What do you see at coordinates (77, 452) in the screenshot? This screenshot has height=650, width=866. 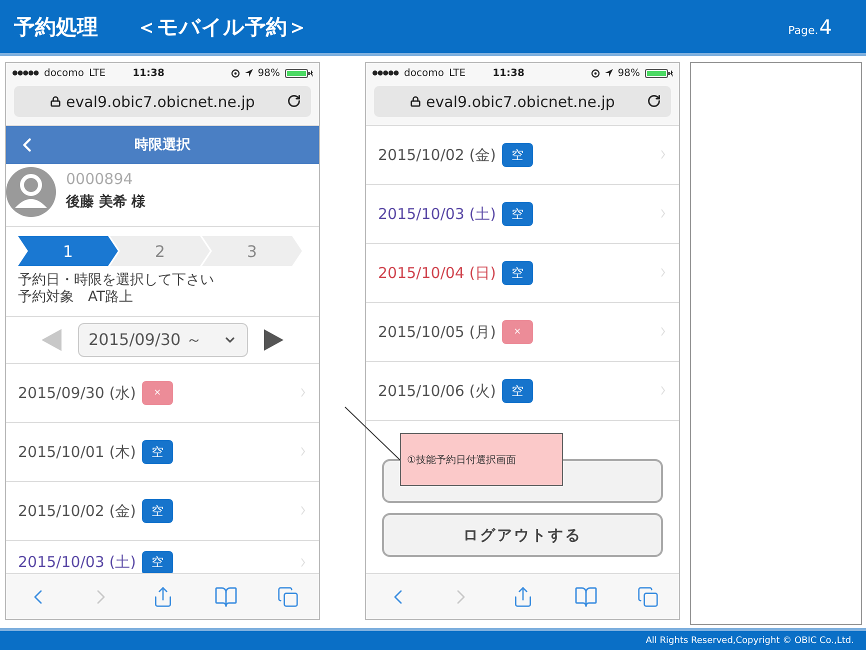 I see `date-text: 2015/10/01 (木)` at bounding box center [77, 452].